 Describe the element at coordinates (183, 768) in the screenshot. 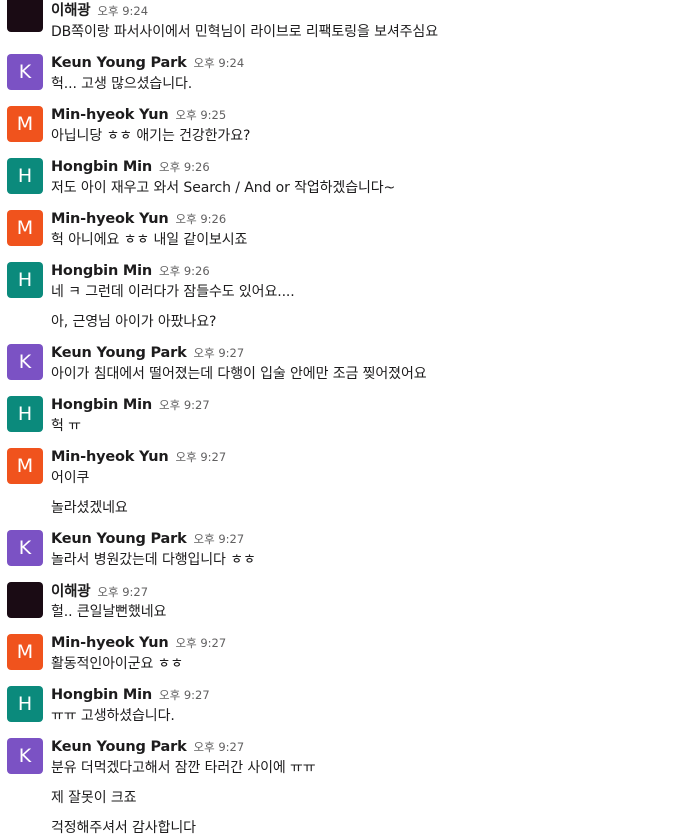

I see `message-text: 분유 더먹겠다고해서 잠깐 타러간 사이에 ㅠㅠ` at that location.